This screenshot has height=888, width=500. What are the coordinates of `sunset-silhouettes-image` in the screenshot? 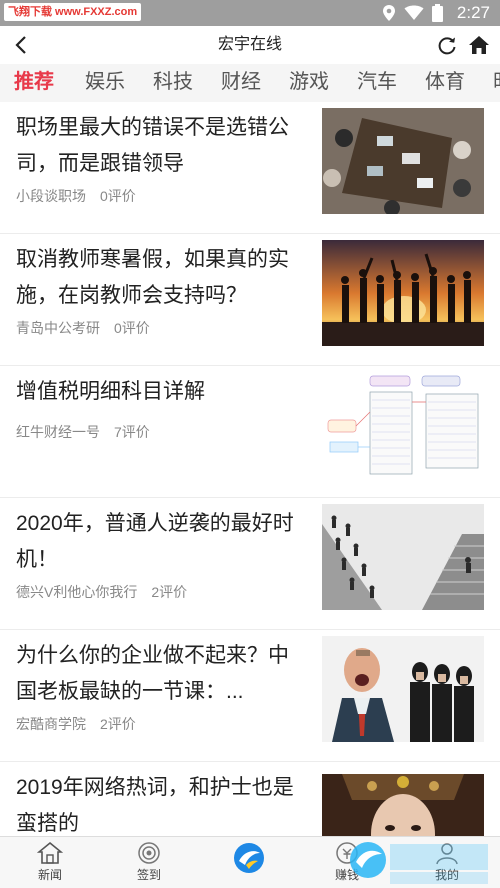 It's located at (403, 293).